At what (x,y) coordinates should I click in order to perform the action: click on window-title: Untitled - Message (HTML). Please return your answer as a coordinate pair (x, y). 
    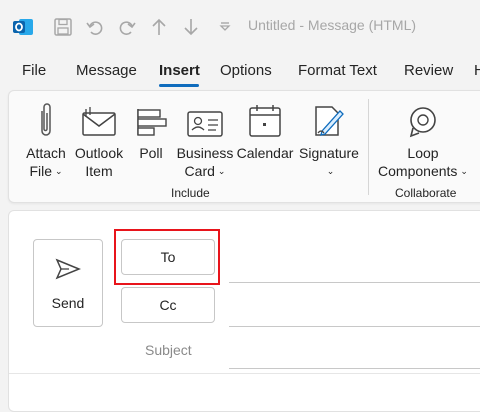
    Looking at the image, I should click on (332, 25).